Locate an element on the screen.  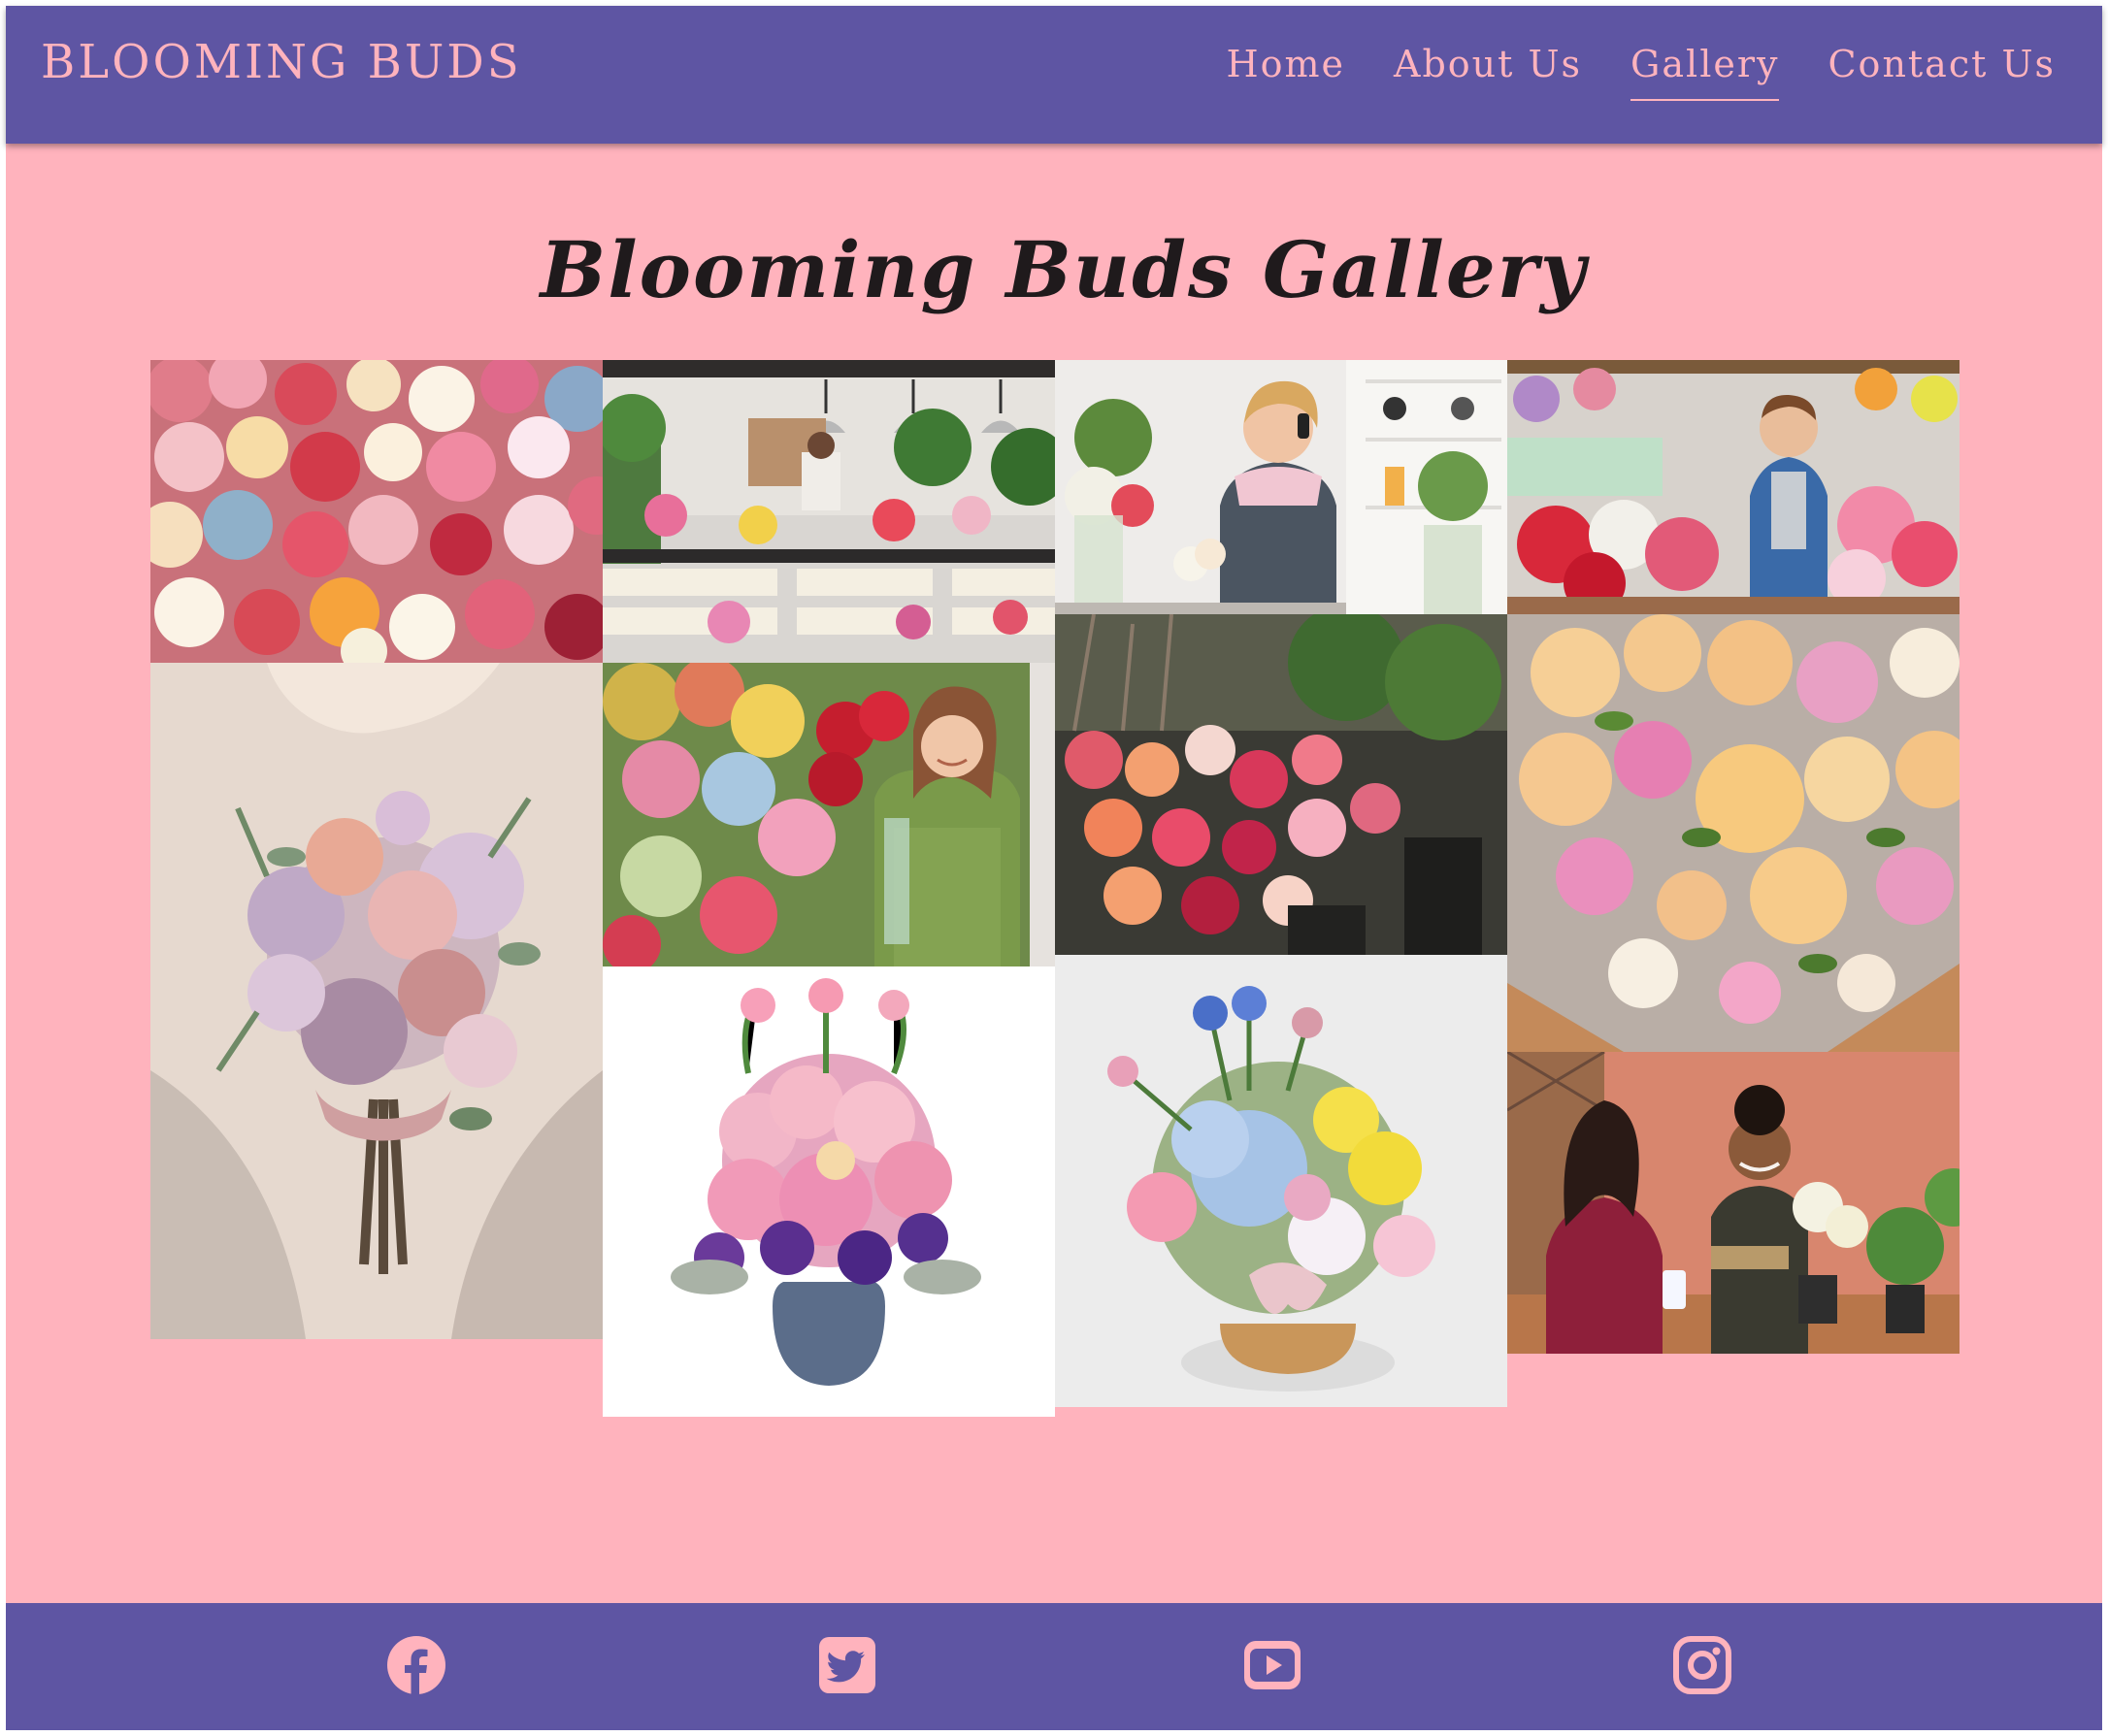
florist-serving-customer-photo is located at coordinates (1733, 1203).